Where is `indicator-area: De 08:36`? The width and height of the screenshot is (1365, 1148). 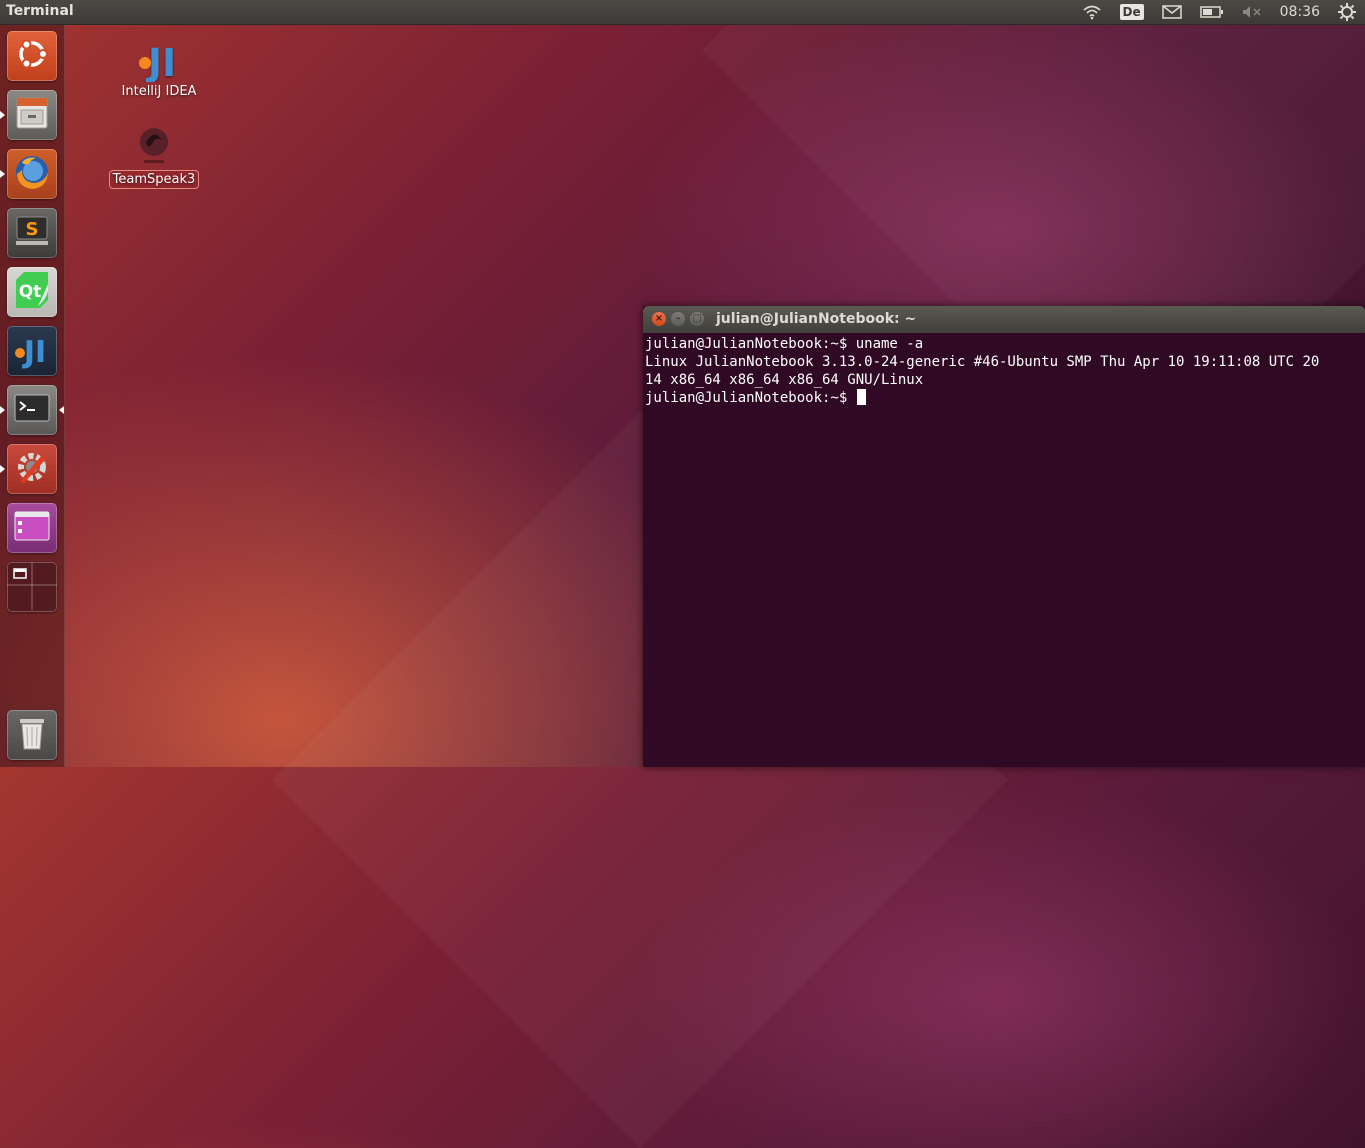
indicator-area: De 08:36 is located at coordinates (1219, 12).